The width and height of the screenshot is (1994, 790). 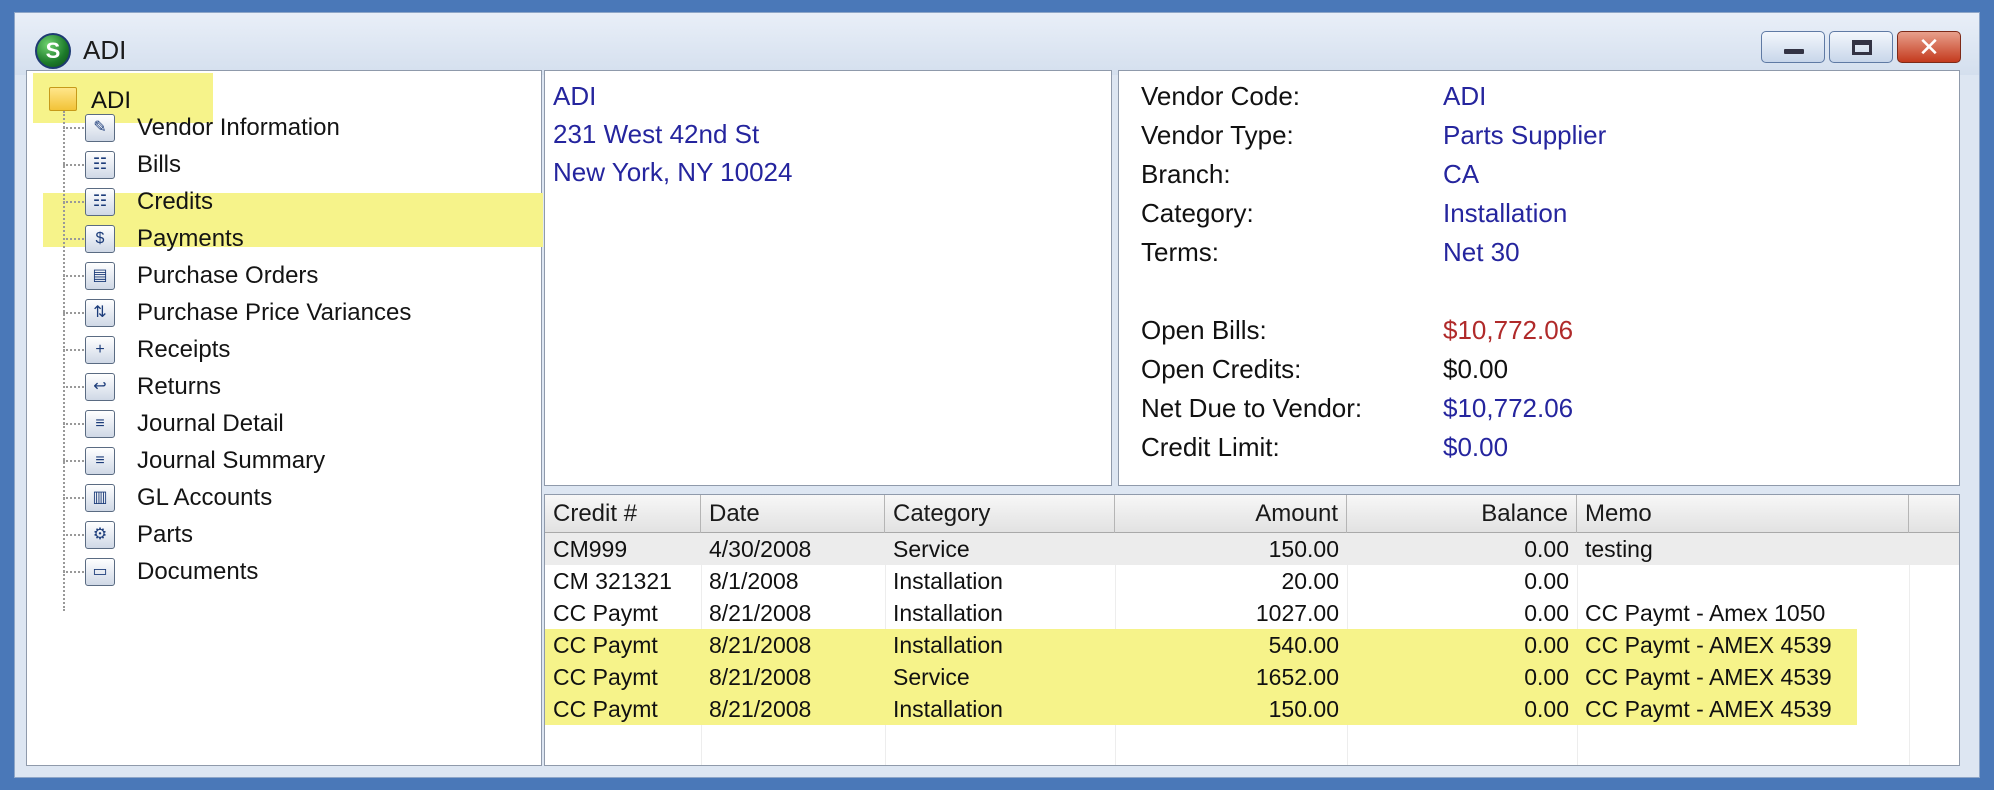 What do you see at coordinates (198, 571) in the screenshot?
I see `tree-item-label: Documents` at bounding box center [198, 571].